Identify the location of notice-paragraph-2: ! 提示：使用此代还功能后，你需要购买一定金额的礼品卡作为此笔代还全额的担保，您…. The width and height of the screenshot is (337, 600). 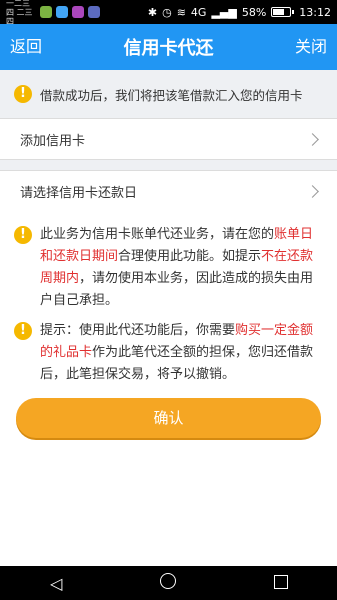
(169, 353).